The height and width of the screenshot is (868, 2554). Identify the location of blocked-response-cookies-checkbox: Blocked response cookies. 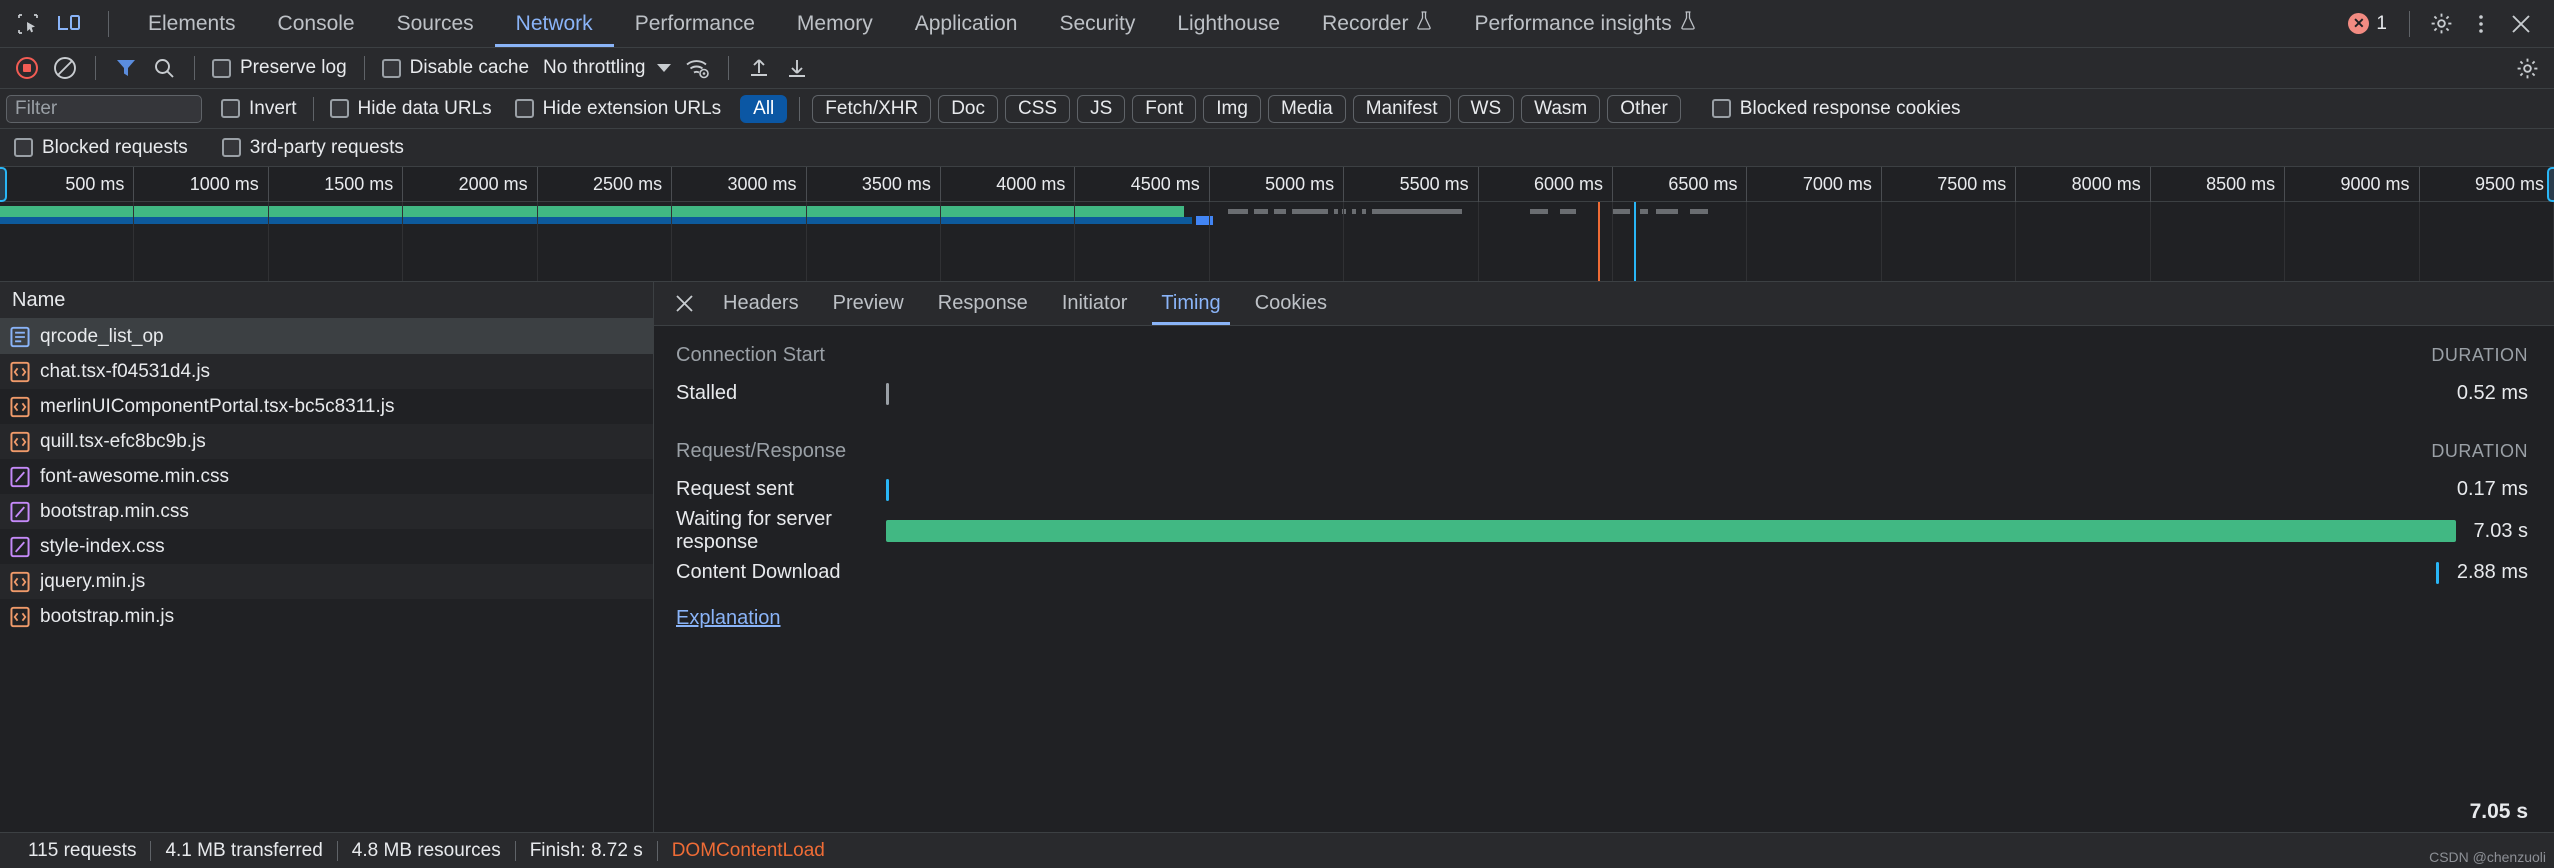
(1836, 109).